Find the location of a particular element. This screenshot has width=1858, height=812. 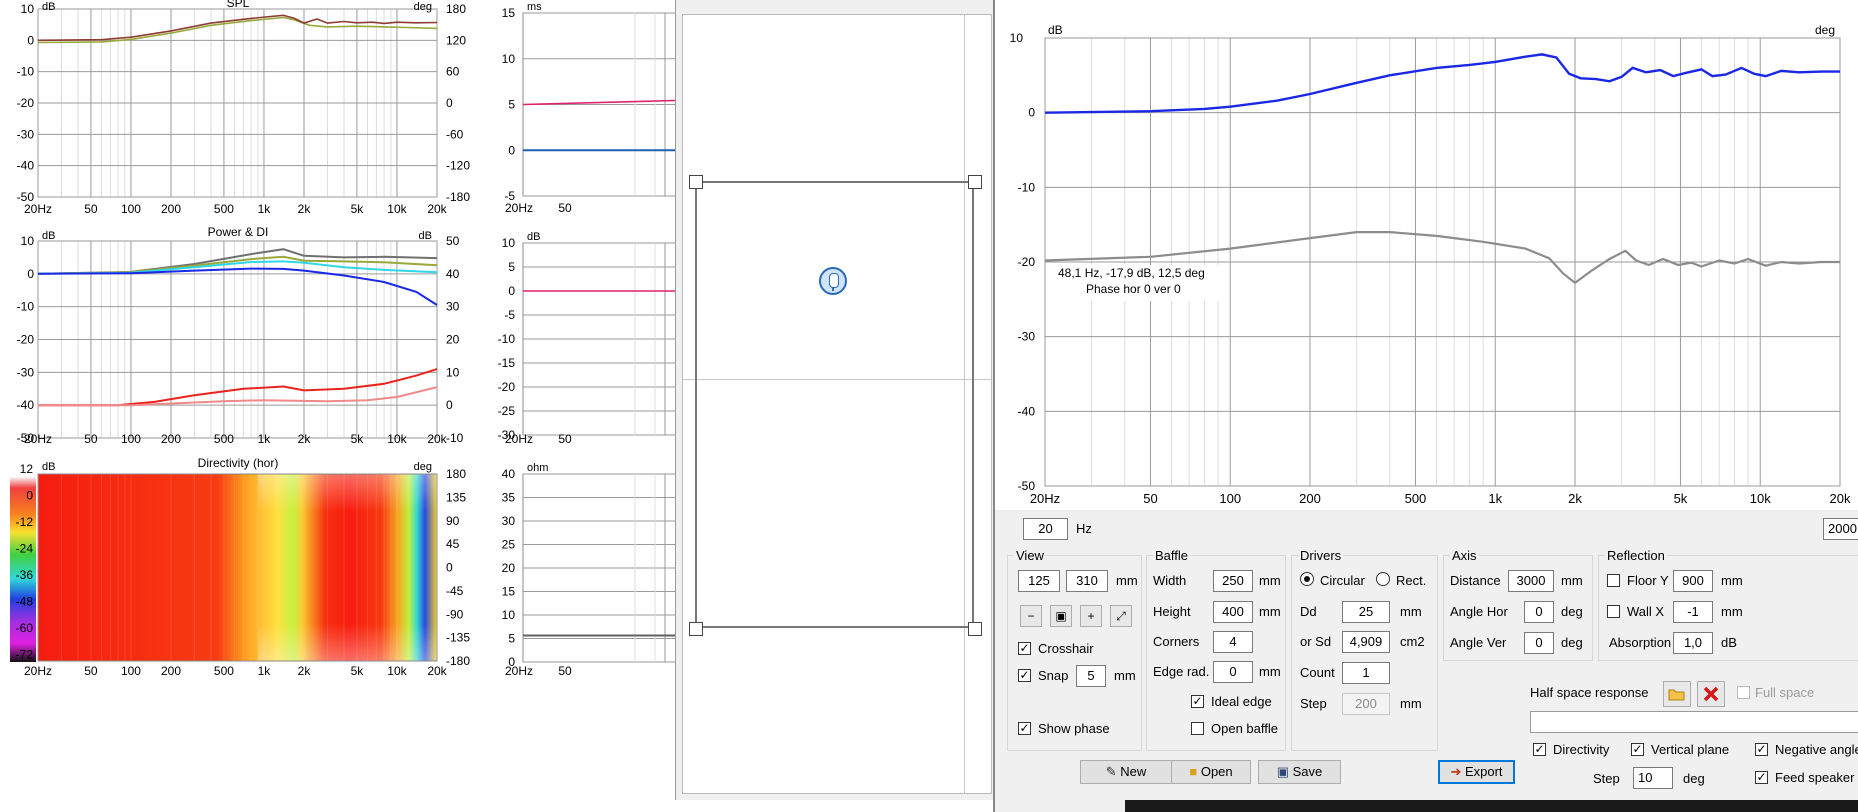

scale-label: -48 is located at coordinates (25, 602).